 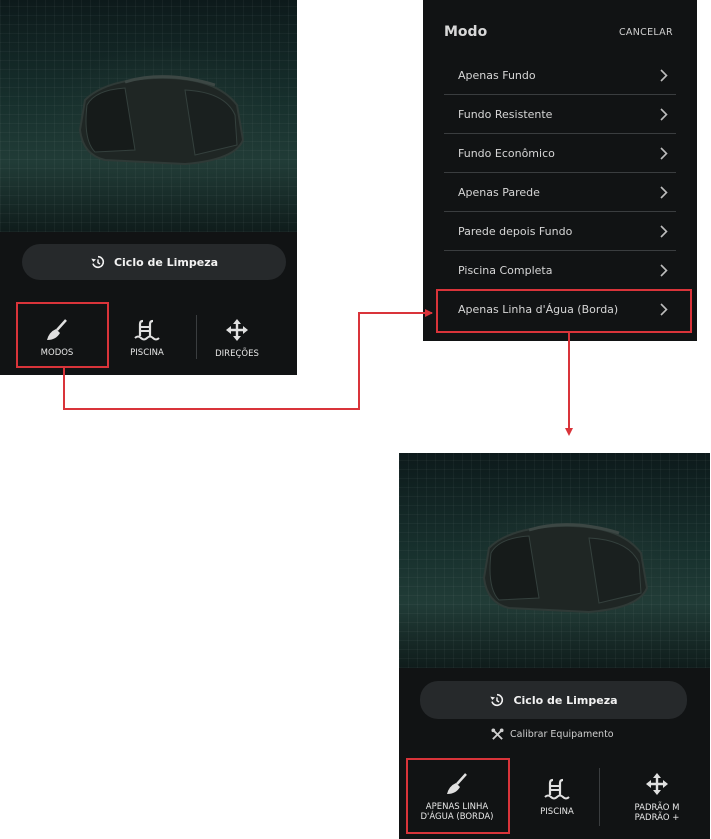 I want to click on arrow-modos-to-menu, so click(x=247, y=361).